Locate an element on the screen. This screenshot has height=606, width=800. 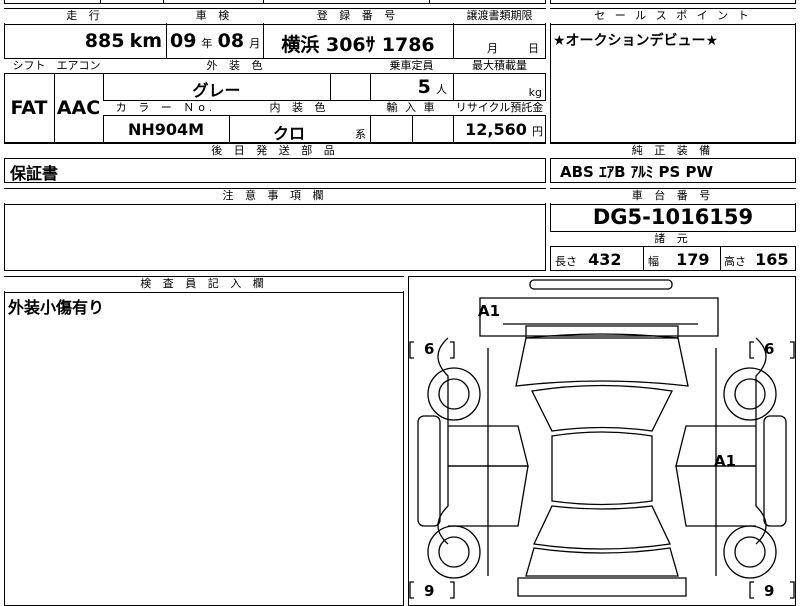
exterior-color-header: 外 装 色 is located at coordinates (236, 66).